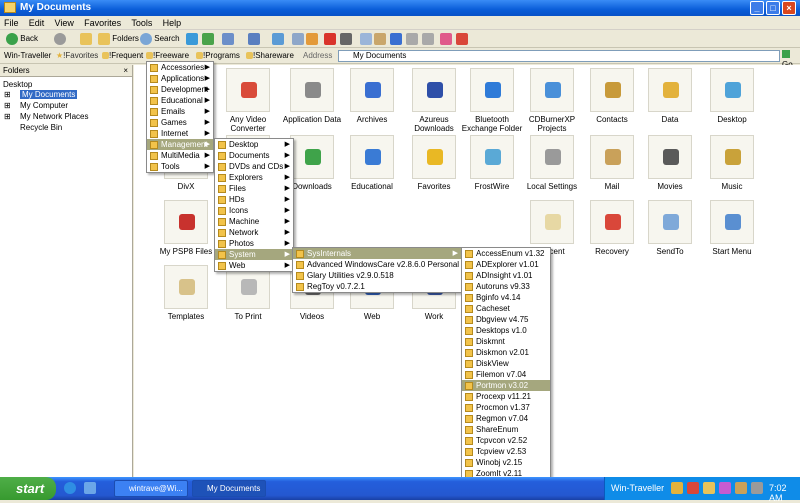 The height and width of the screenshot is (503, 800). I want to click on views-button, so click(254, 39).